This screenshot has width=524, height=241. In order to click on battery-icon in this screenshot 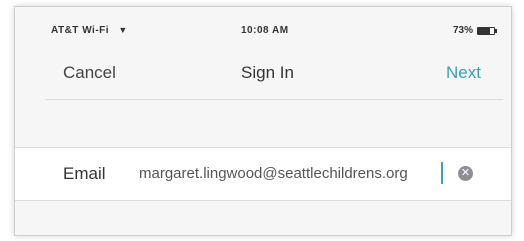, I will do `click(487, 30)`.